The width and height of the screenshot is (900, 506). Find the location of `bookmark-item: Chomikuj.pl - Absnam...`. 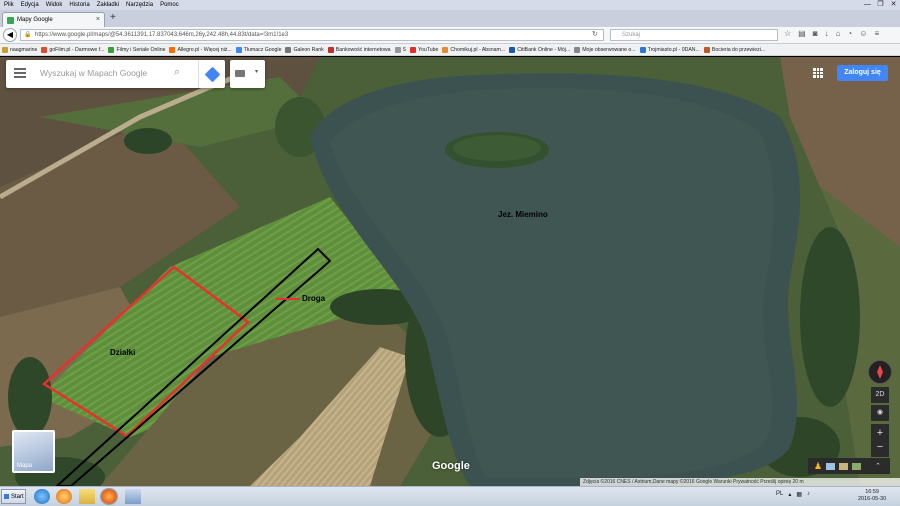

bookmark-item: Chomikuj.pl - Absnam... is located at coordinates (474, 49).